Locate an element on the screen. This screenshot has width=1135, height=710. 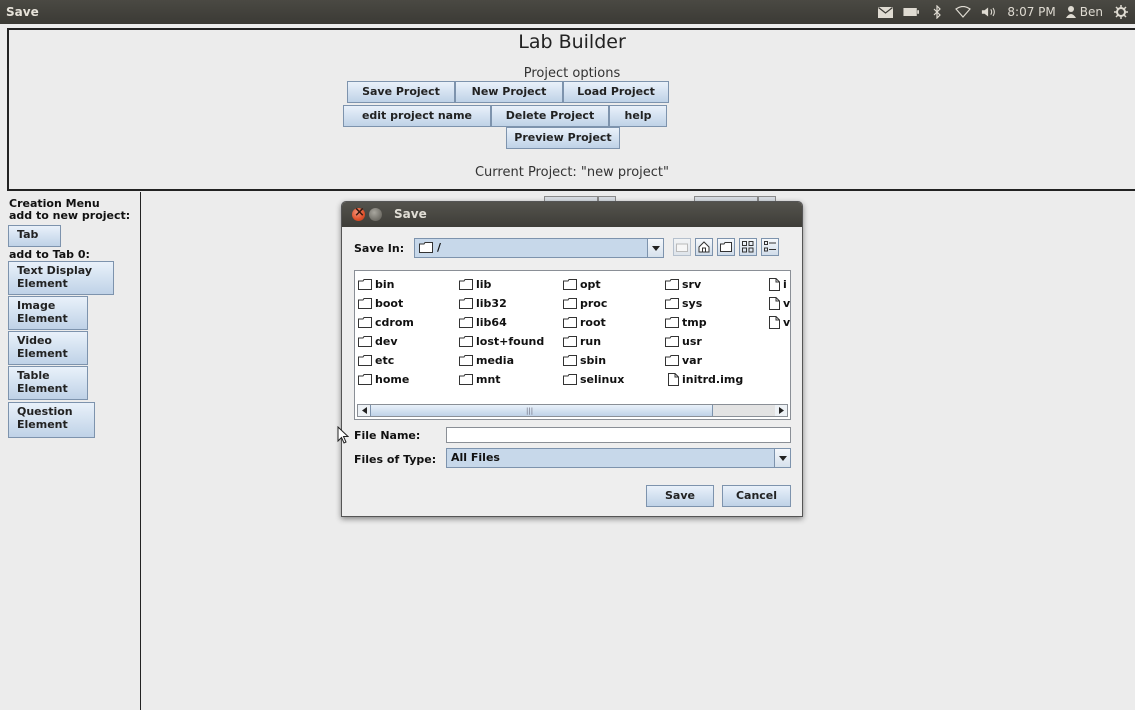
preview-project-button: Preview Project is located at coordinates (563, 138).